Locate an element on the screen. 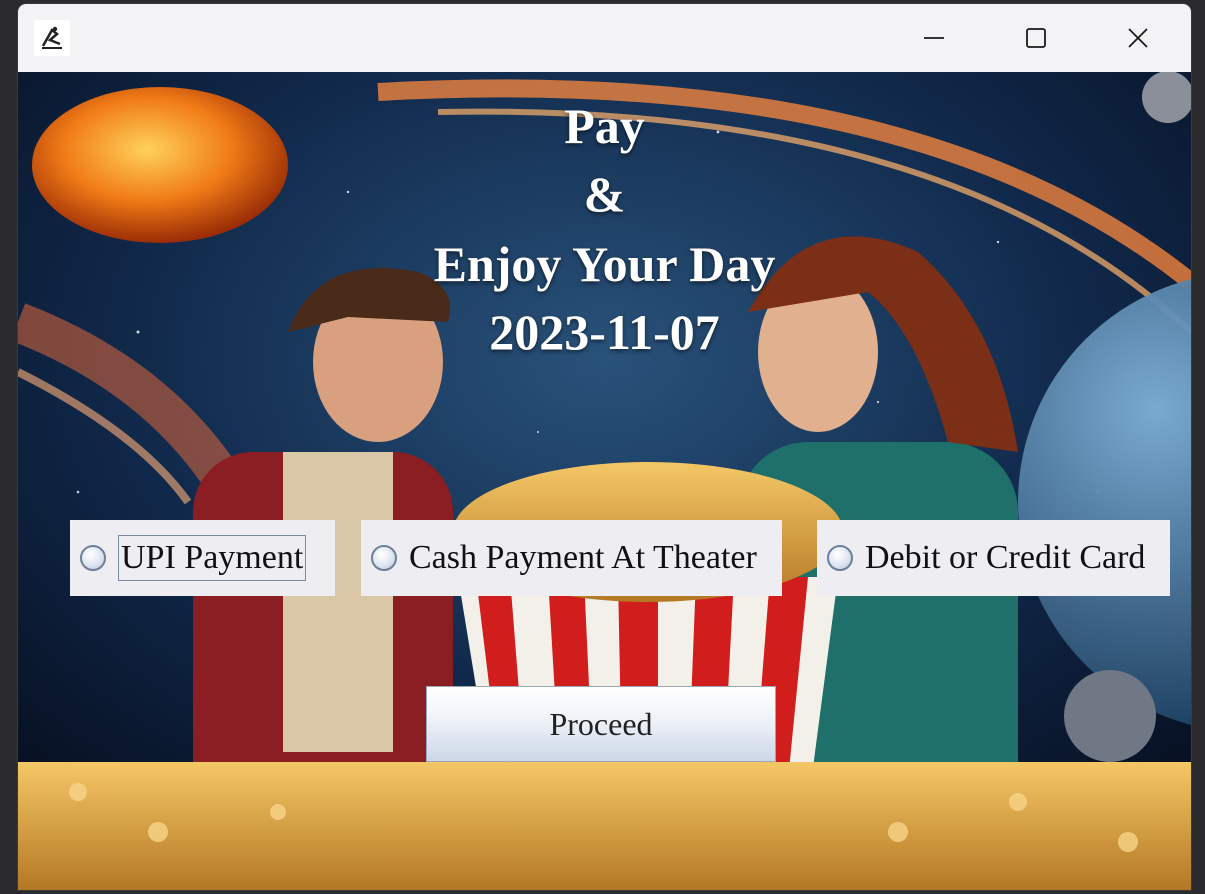 This screenshot has height=894, width=1205. radio-label: Cash Payment At Theater is located at coordinates (583, 557).